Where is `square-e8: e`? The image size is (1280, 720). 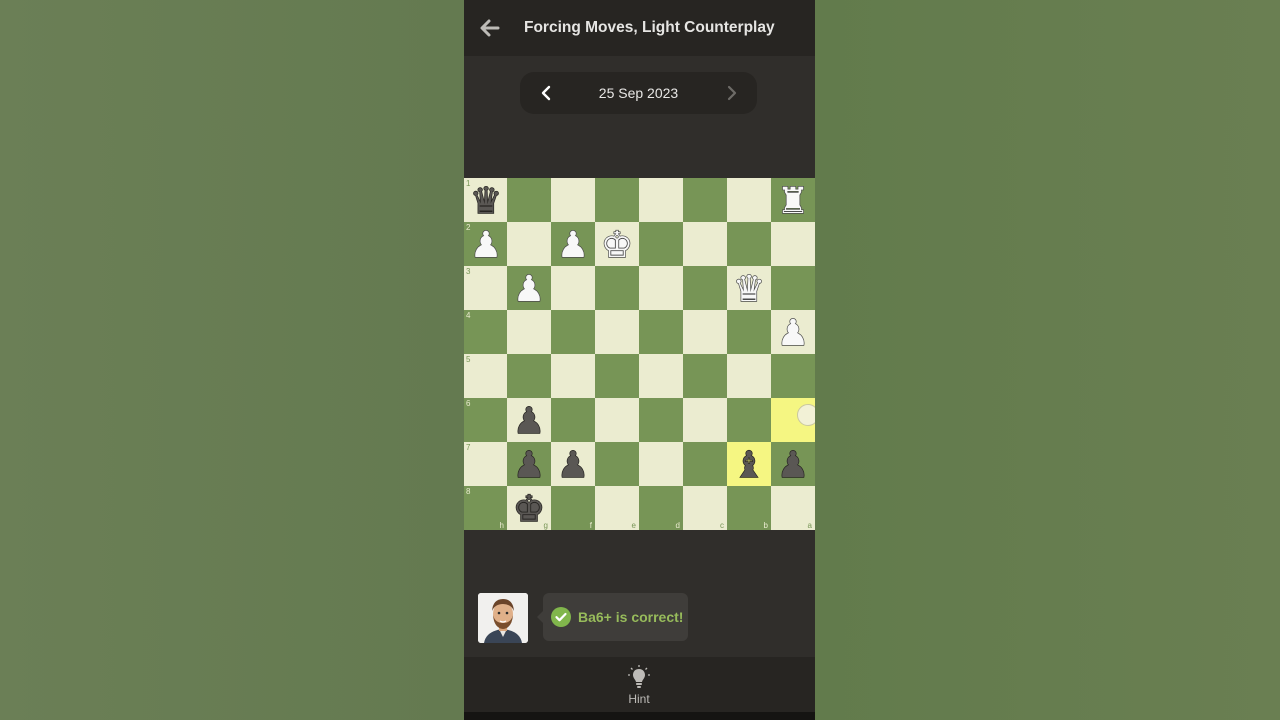 square-e8: e is located at coordinates (617, 508).